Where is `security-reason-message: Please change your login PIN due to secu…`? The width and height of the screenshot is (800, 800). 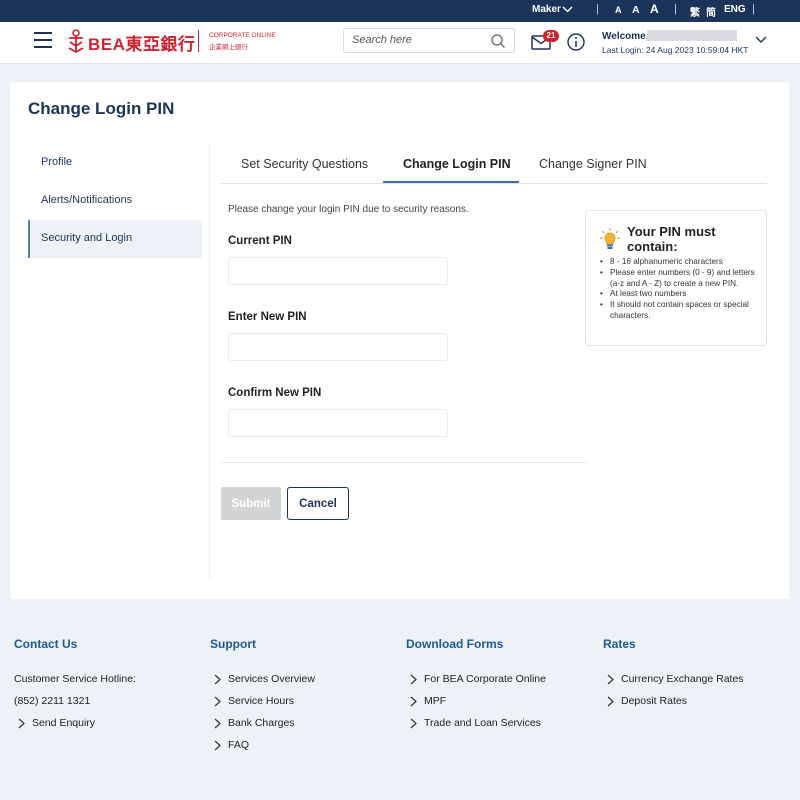 security-reason-message: Please change your login PIN due to secu… is located at coordinates (348, 209).